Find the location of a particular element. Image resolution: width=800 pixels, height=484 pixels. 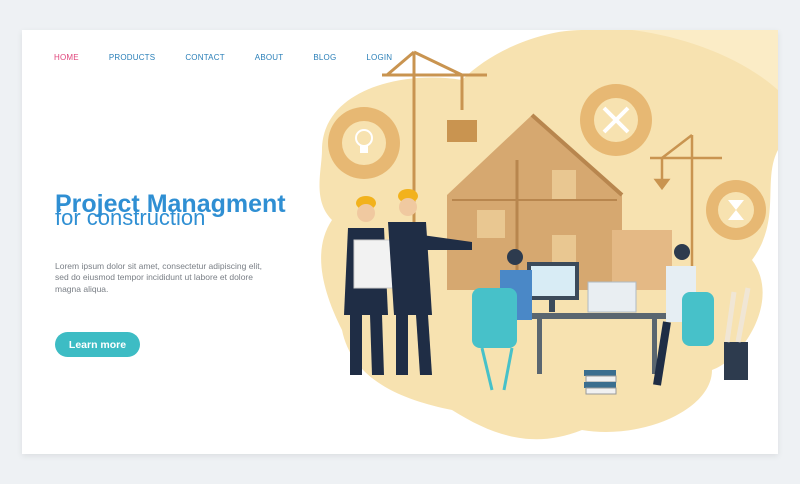

hero-subtitle: for construction is located at coordinates (130, 217).